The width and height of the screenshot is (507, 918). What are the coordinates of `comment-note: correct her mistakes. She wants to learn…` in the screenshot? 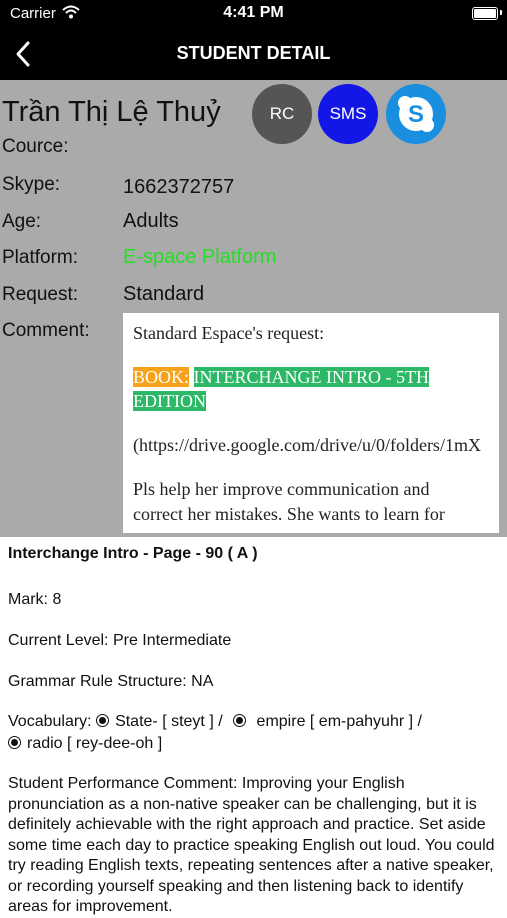 It's located at (289, 514).